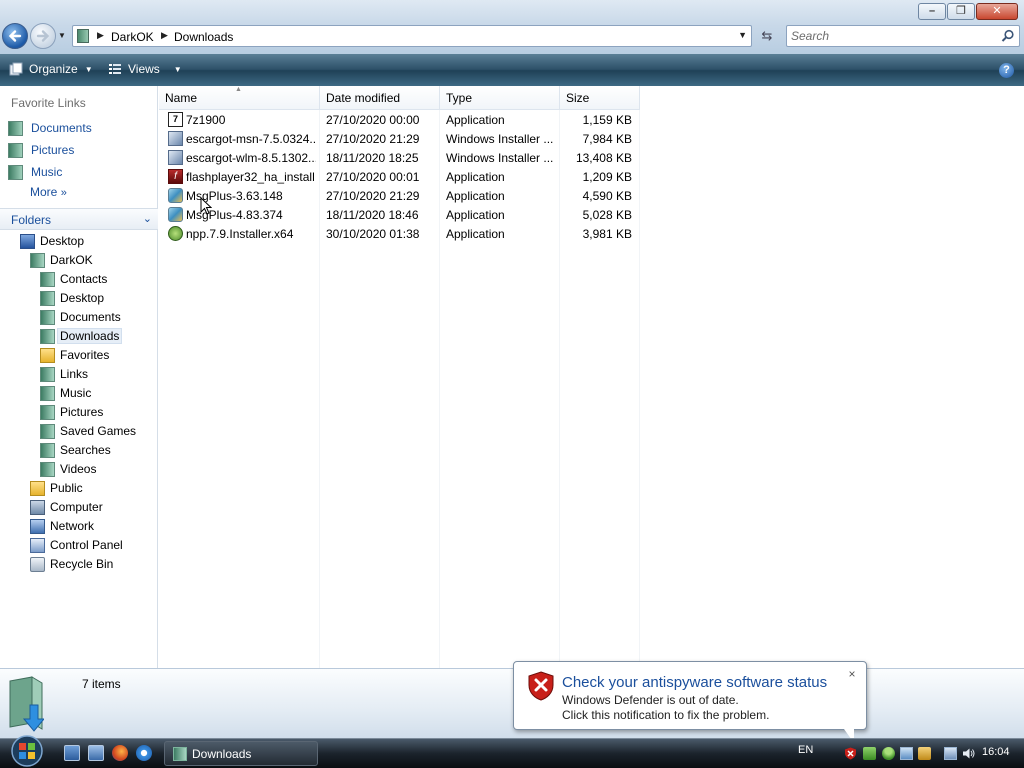 The height and width of the screenshot is (768, 1024). What do you see at coordinates (144, 753) in the screenshot?
I see `internet-explorer-icon` at bounding box center [144, 753].